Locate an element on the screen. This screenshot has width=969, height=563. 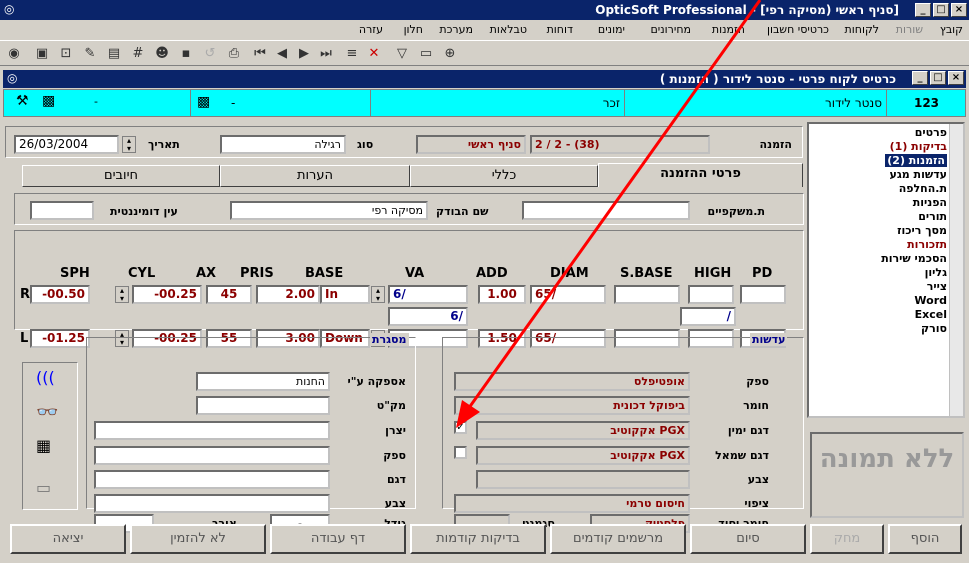
menu-customers: לקוחות is located at coordinates (862, 29).